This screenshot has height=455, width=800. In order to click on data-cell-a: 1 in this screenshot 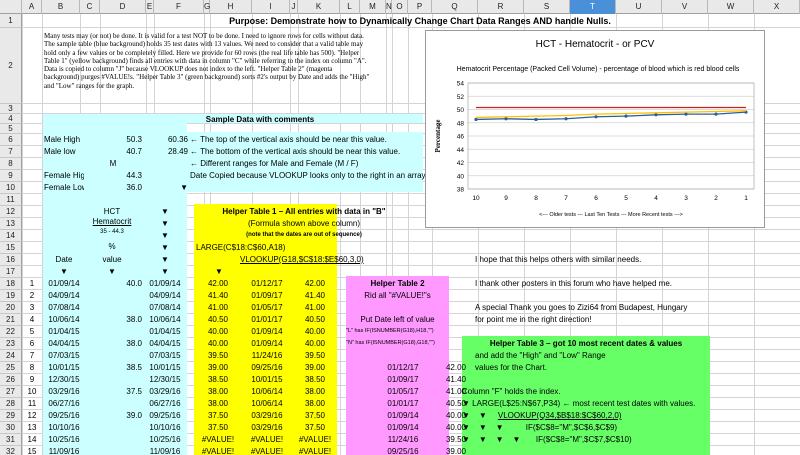, I will do `click(32, 283)`.